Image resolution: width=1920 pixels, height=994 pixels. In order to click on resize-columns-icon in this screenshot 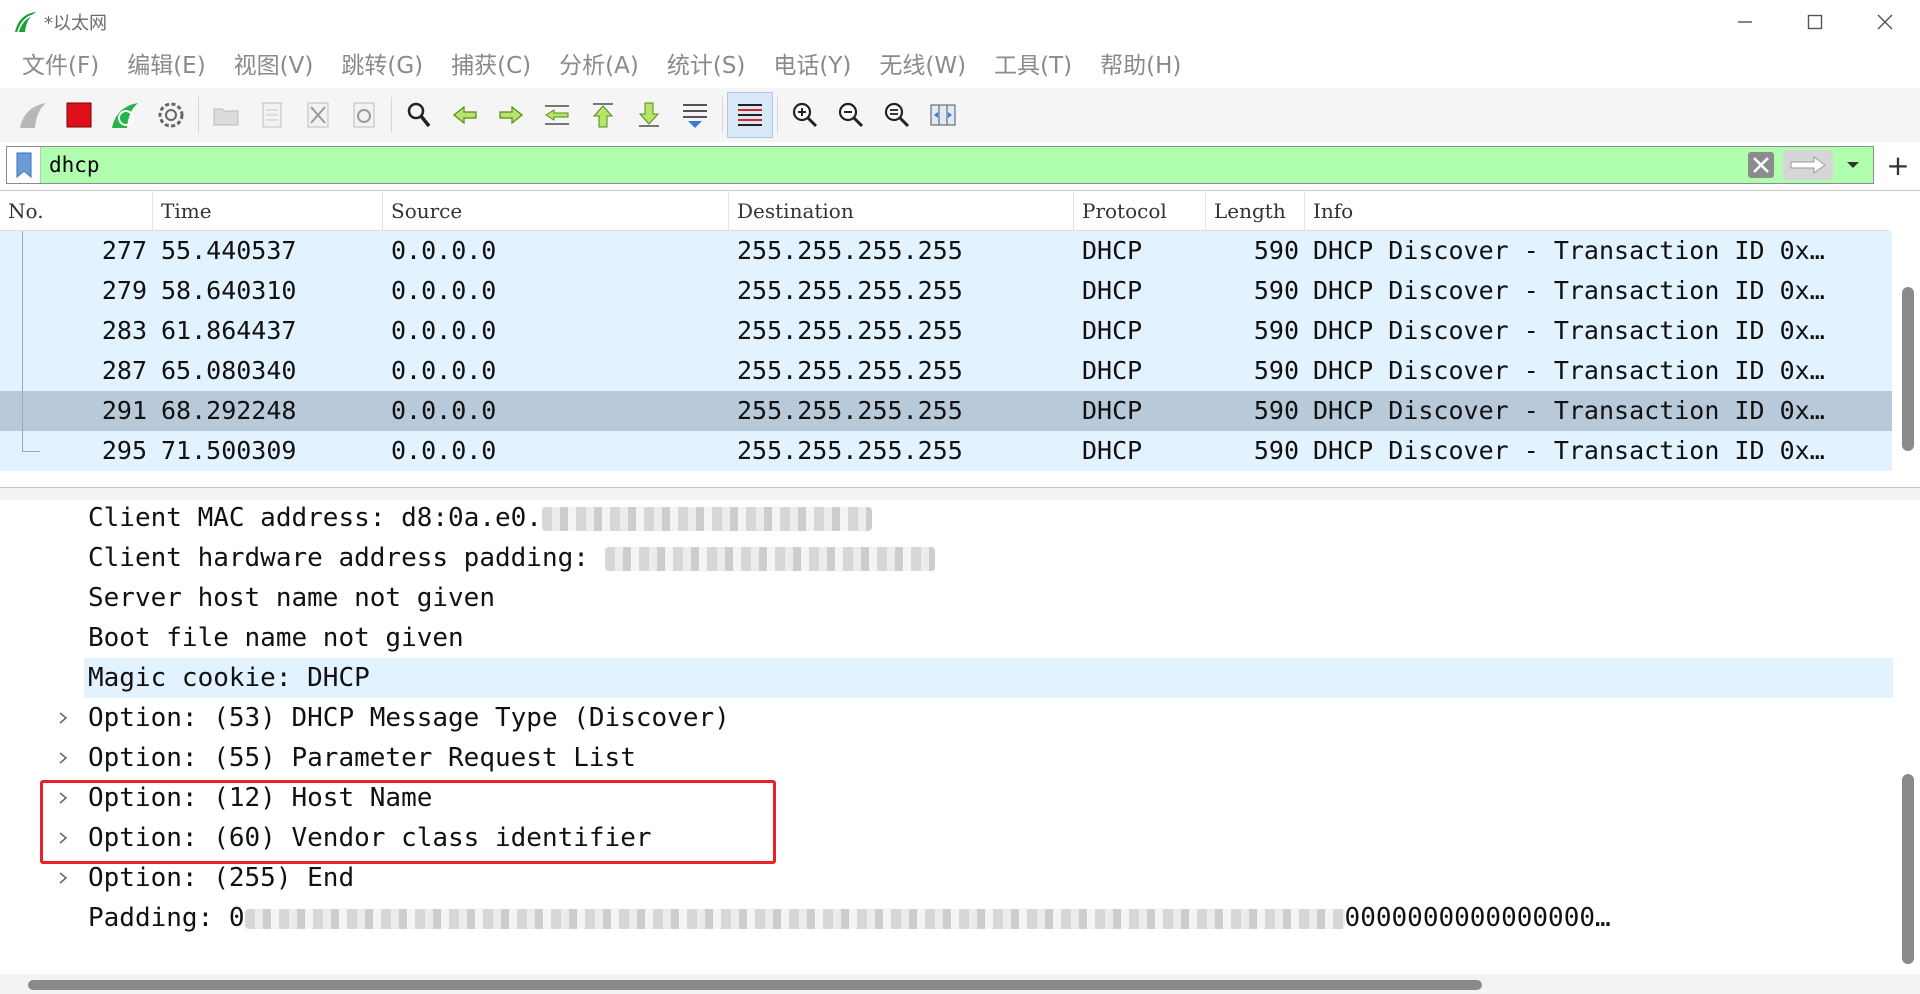, I will do `click(943, 115)`.